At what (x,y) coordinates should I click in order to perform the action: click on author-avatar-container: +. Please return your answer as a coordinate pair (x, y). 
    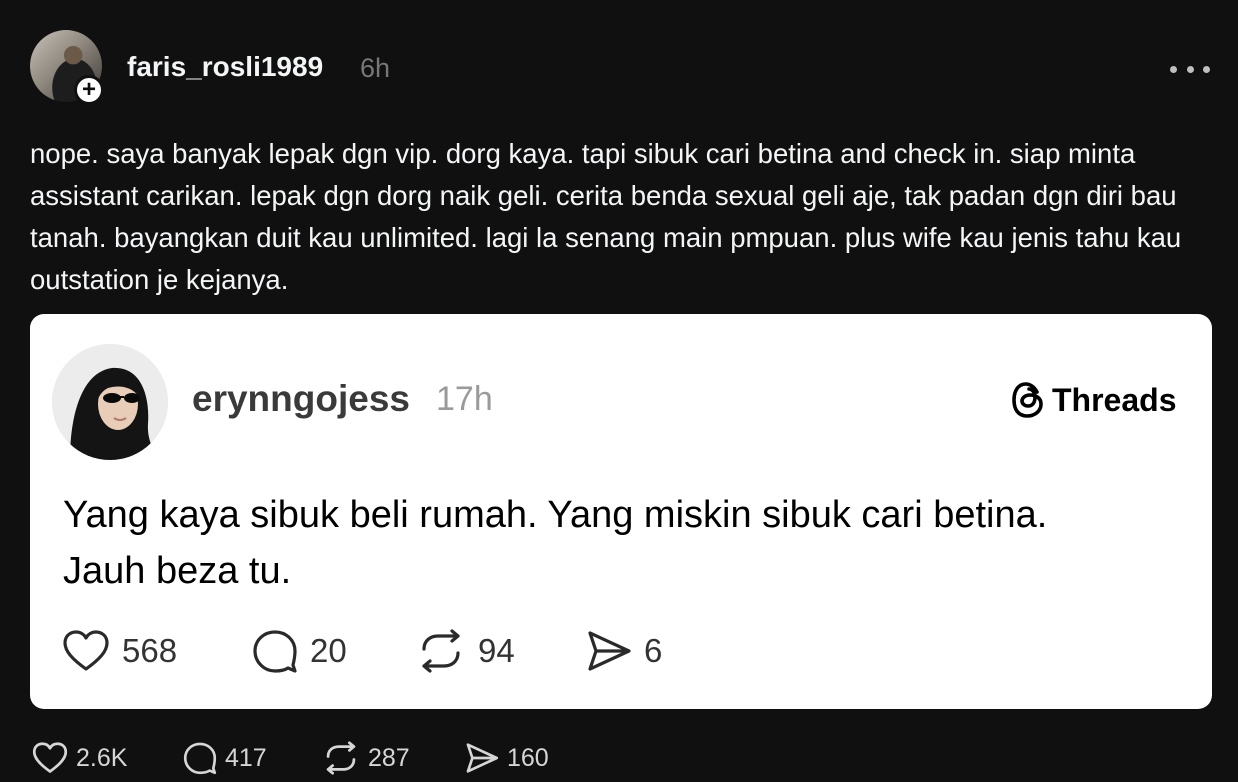
    Looking at the image, I should click on (67, 67).